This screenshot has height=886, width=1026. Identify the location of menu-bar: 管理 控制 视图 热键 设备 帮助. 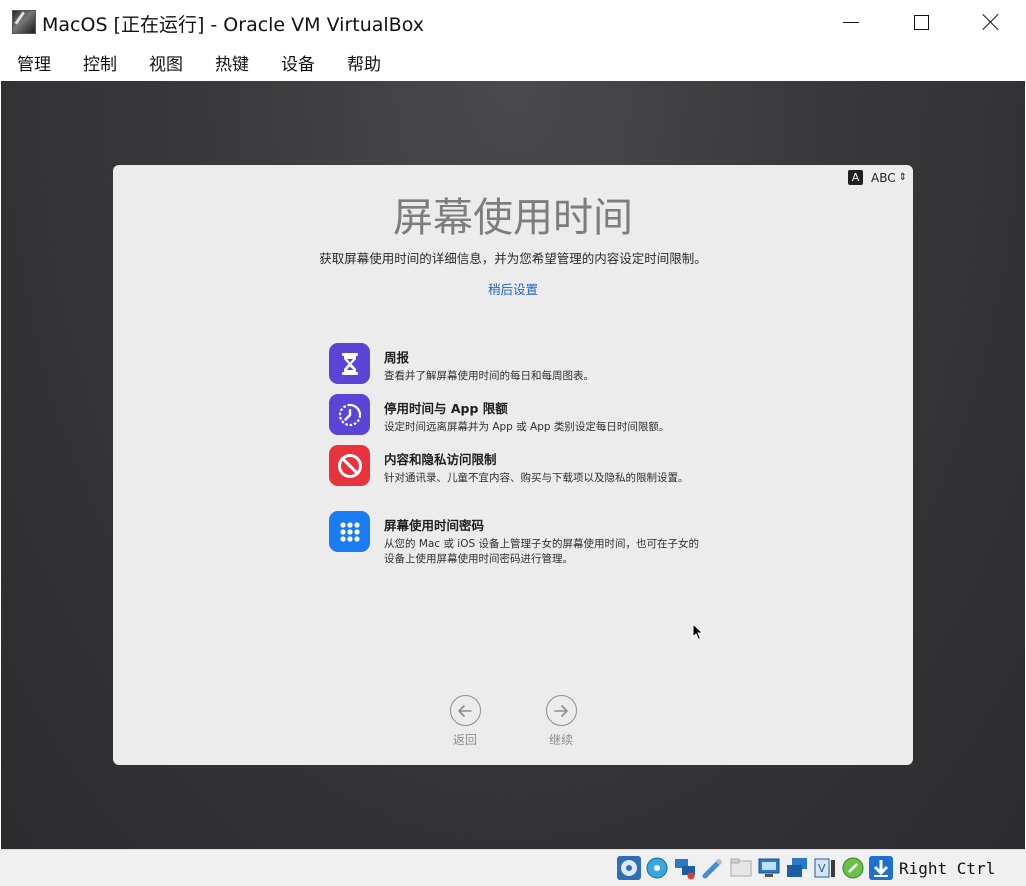
(513, 62).